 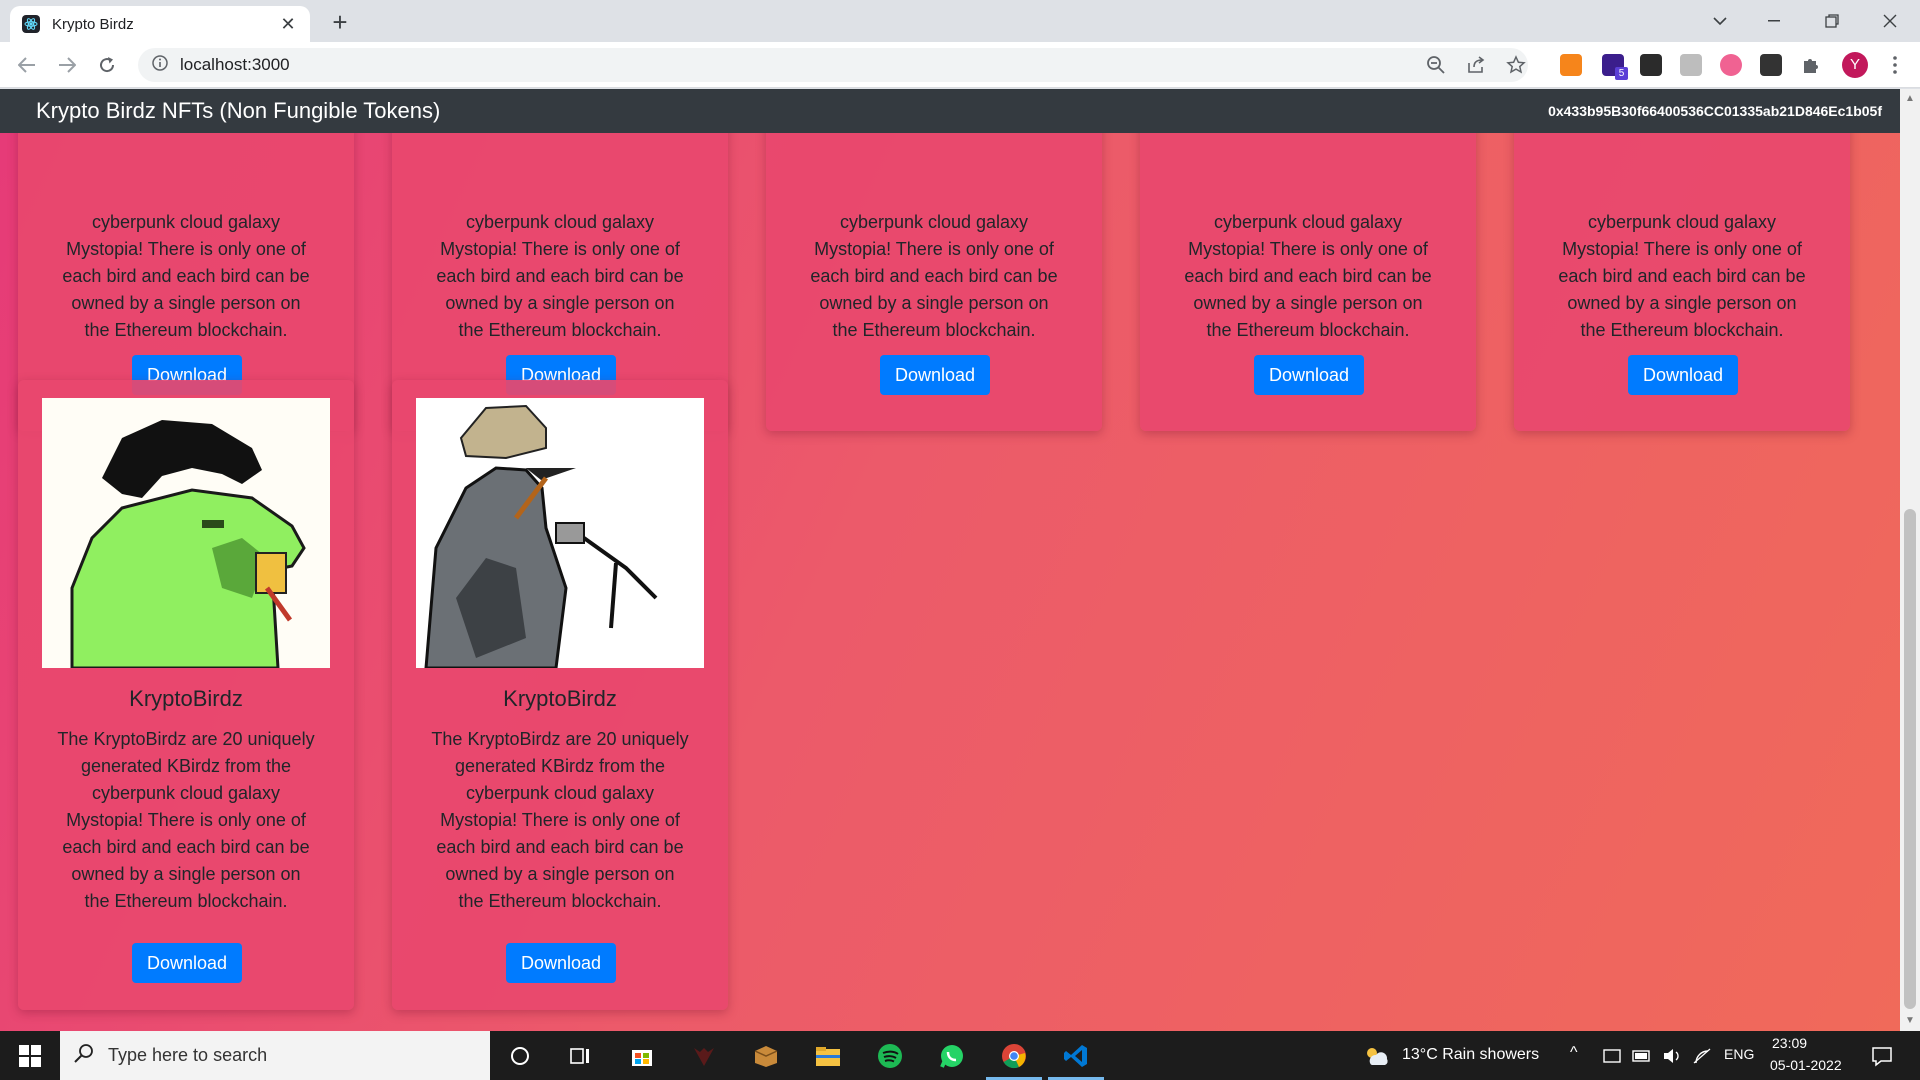 What do you see at coordinates (1651, 65) in the screenshot?
I see `lighthouse-extension-icon` at bounding box center [1651, 65].